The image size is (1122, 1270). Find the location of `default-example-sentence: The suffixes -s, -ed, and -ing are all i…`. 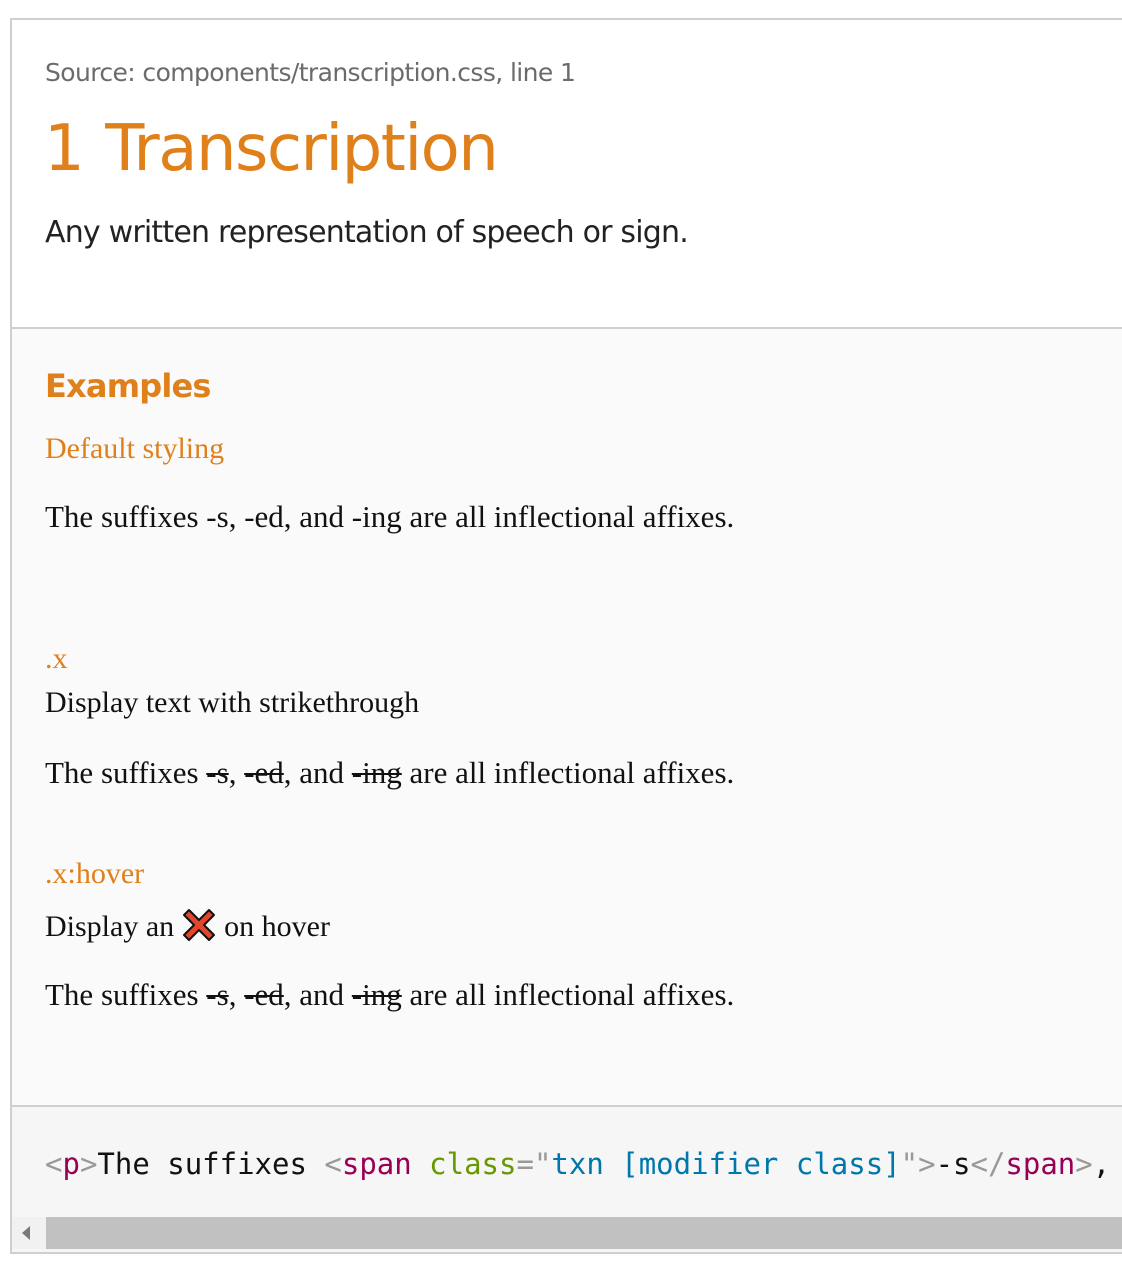

default-example-sentence: The suffixes -s, -ed, and -ing are all i… is located at coordinates (389, 517).